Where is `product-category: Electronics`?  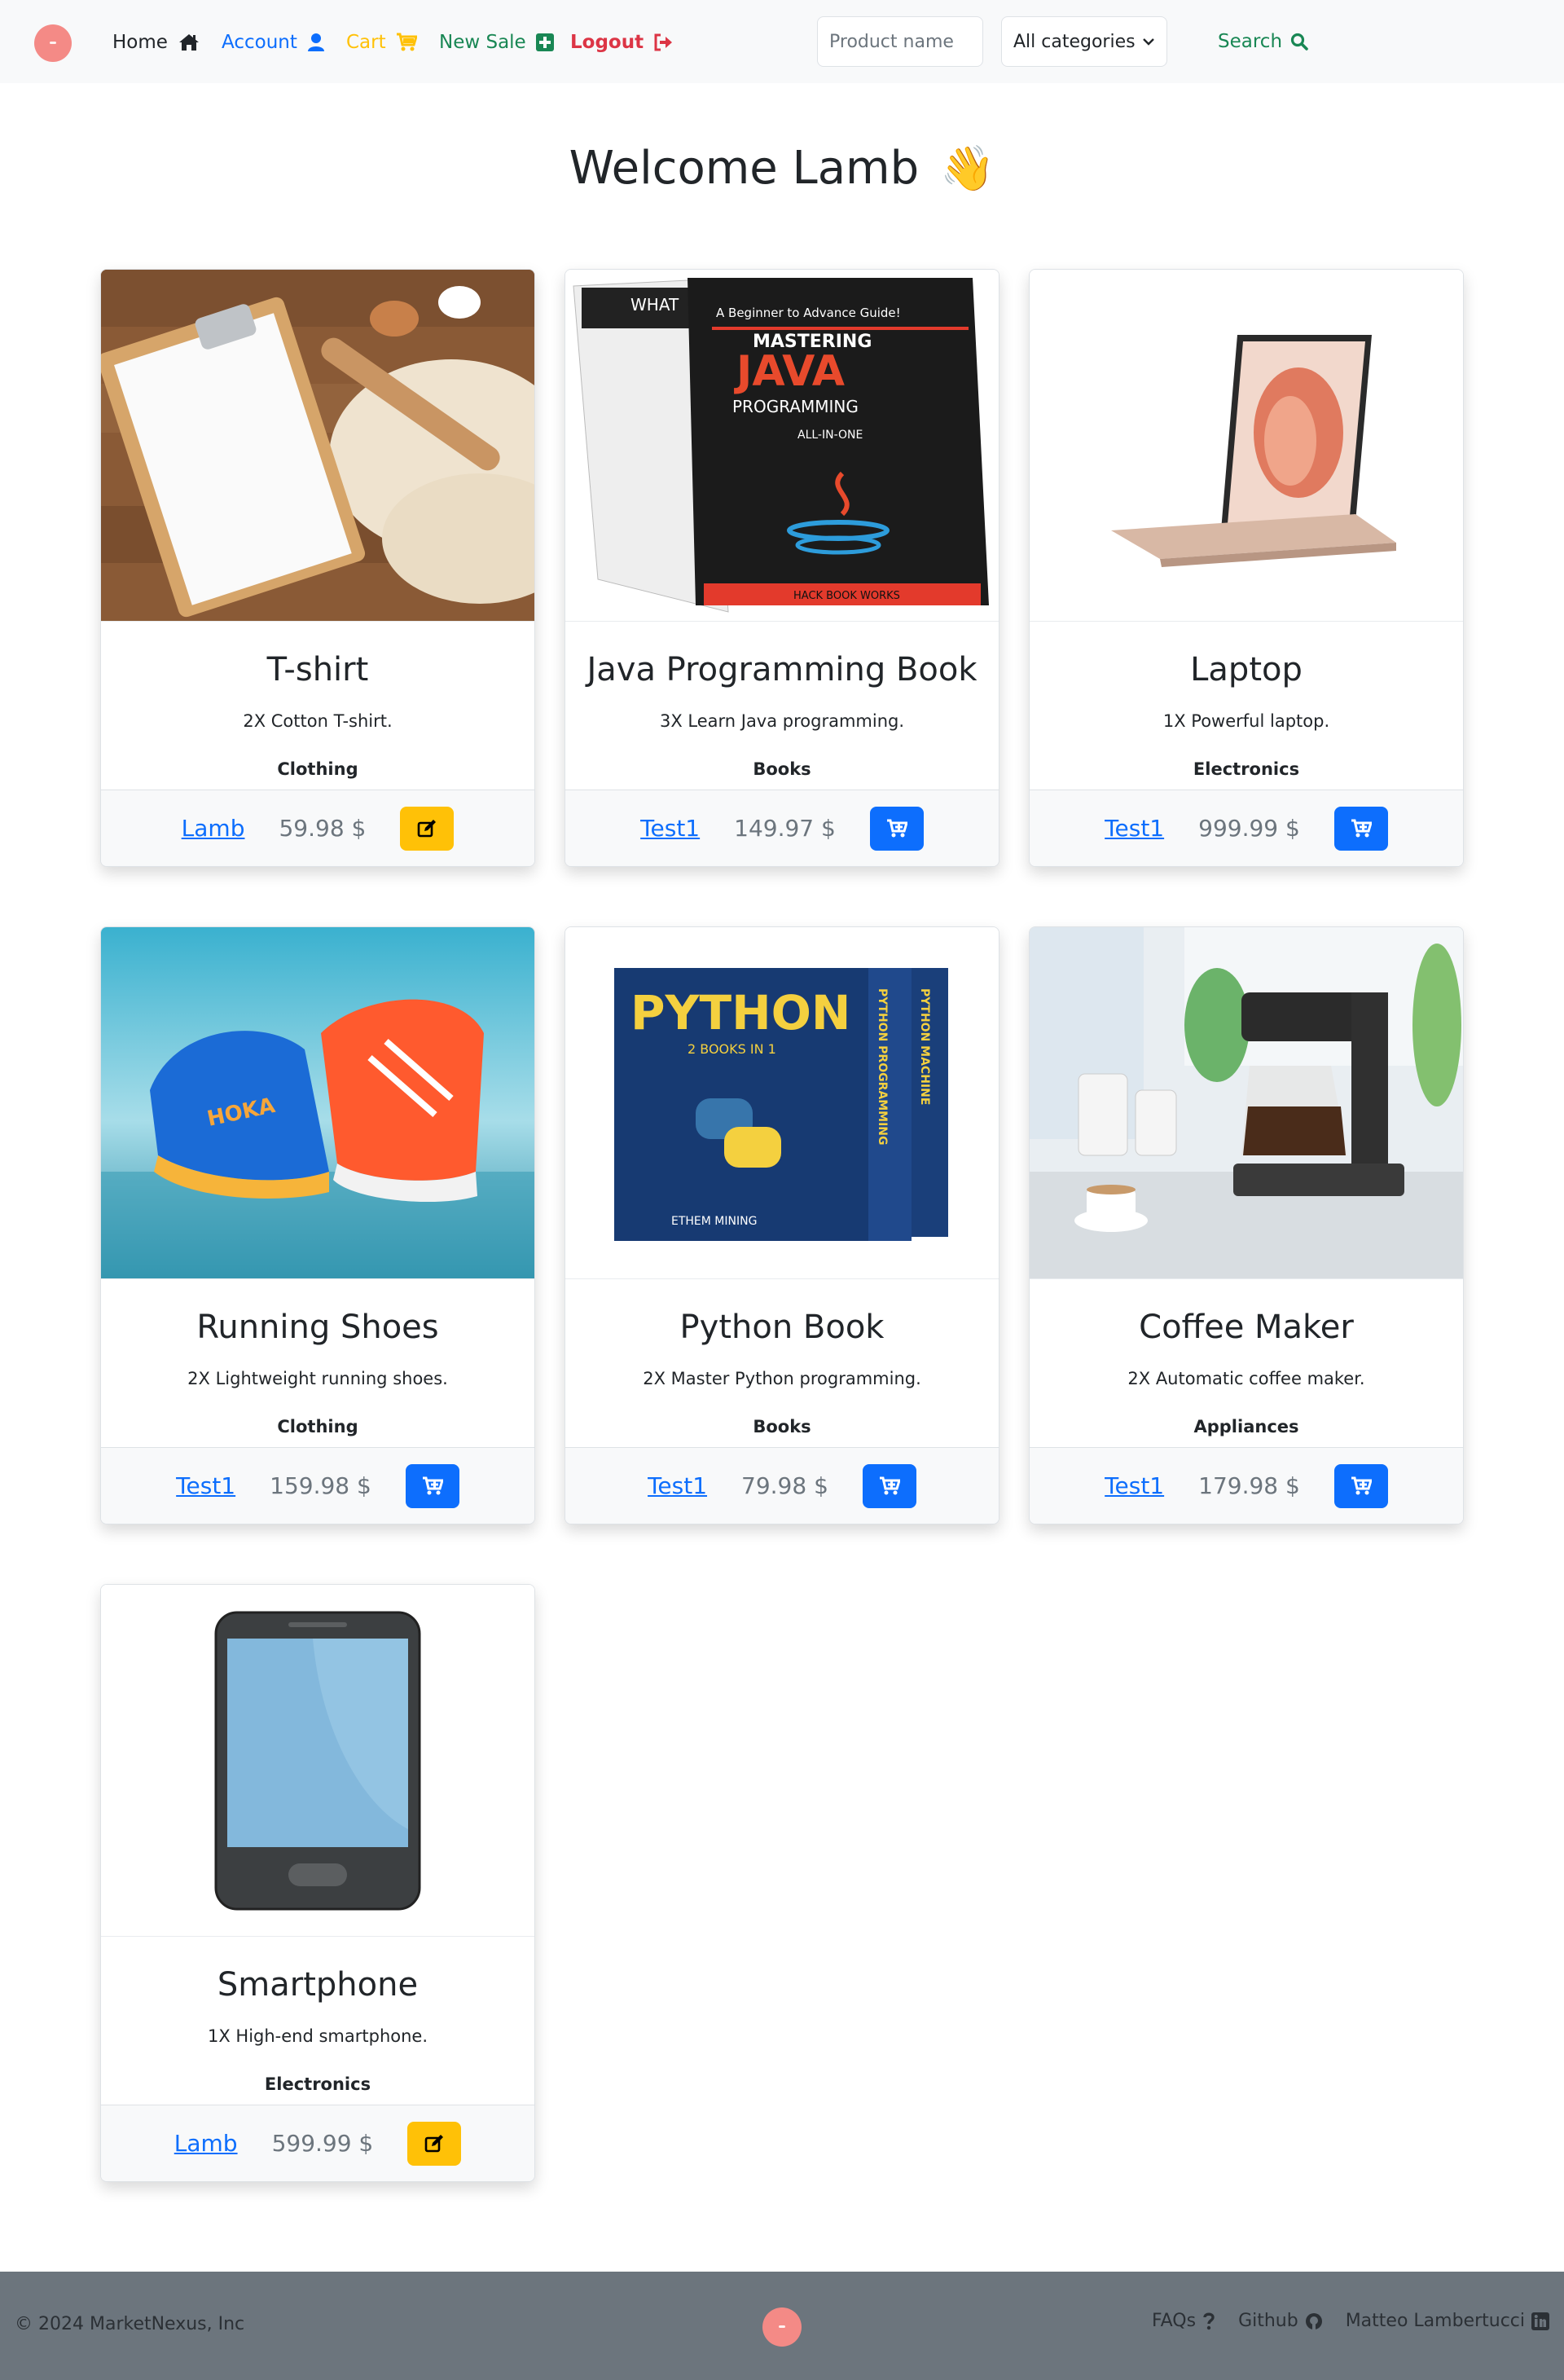
product-category: Electronics is located at coordinates (1246, 769).